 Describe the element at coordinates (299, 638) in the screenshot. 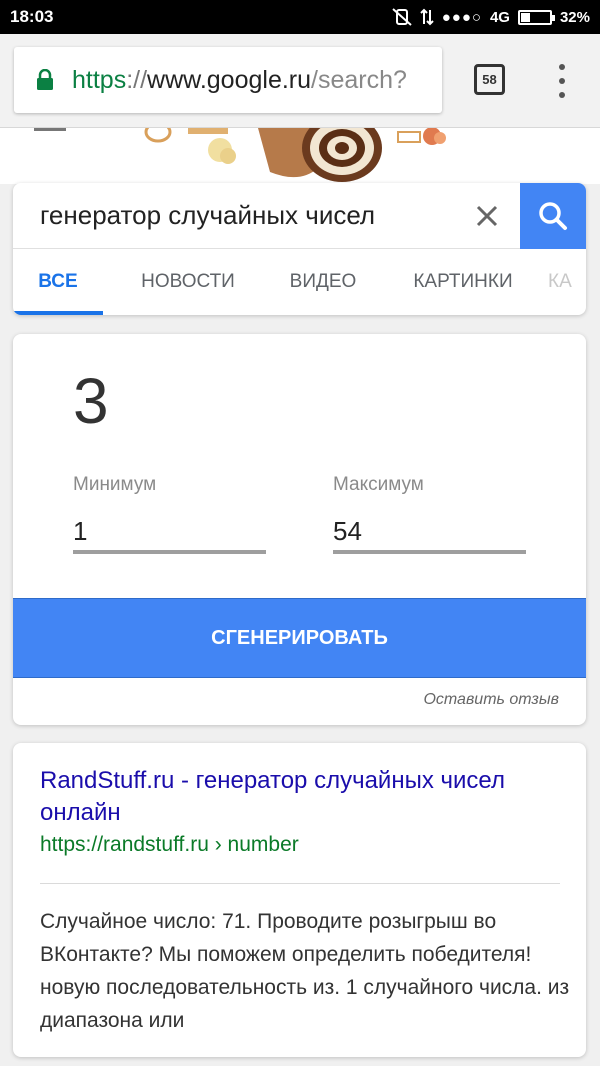

I see `generate-button: СГЕНЕРИРОВАТЬ` at that location.